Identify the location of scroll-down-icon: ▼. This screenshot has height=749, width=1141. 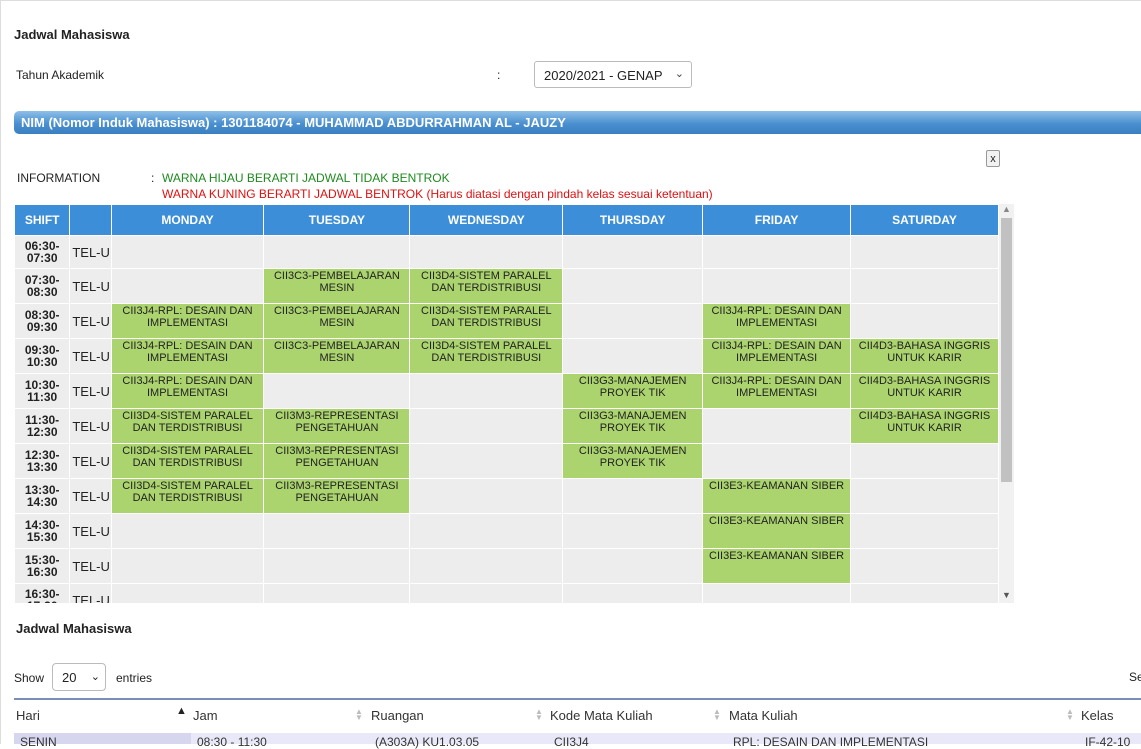
(1006, 595).